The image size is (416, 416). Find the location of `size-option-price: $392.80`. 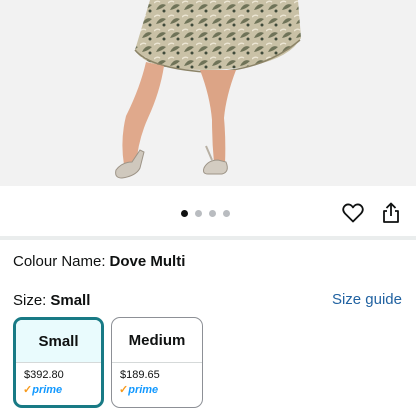

size-option-price: $392.80 is located at coordinates (44, 375).